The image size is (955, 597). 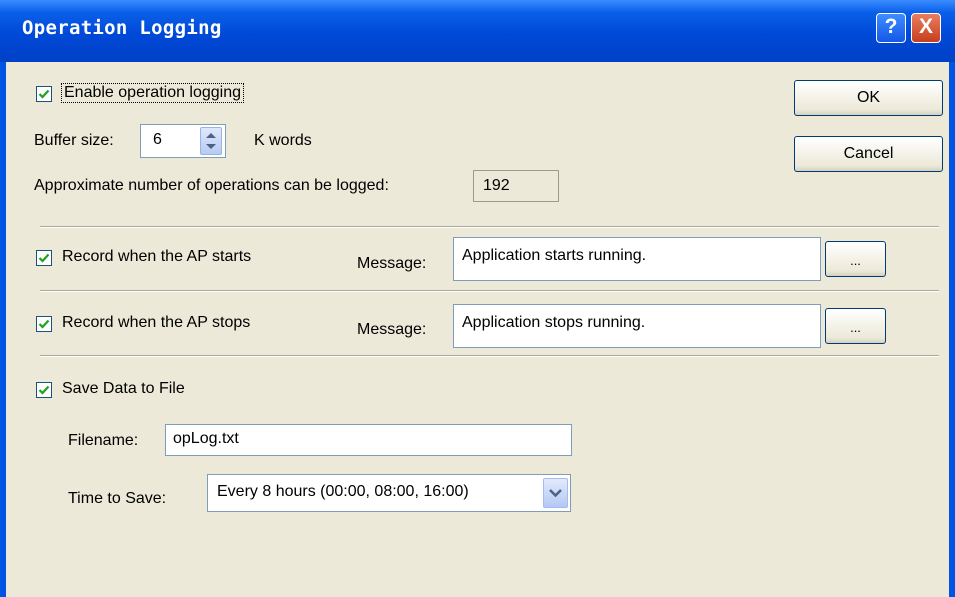 I want to click on approx-ops-field: 192, so click(x=516, y=186).